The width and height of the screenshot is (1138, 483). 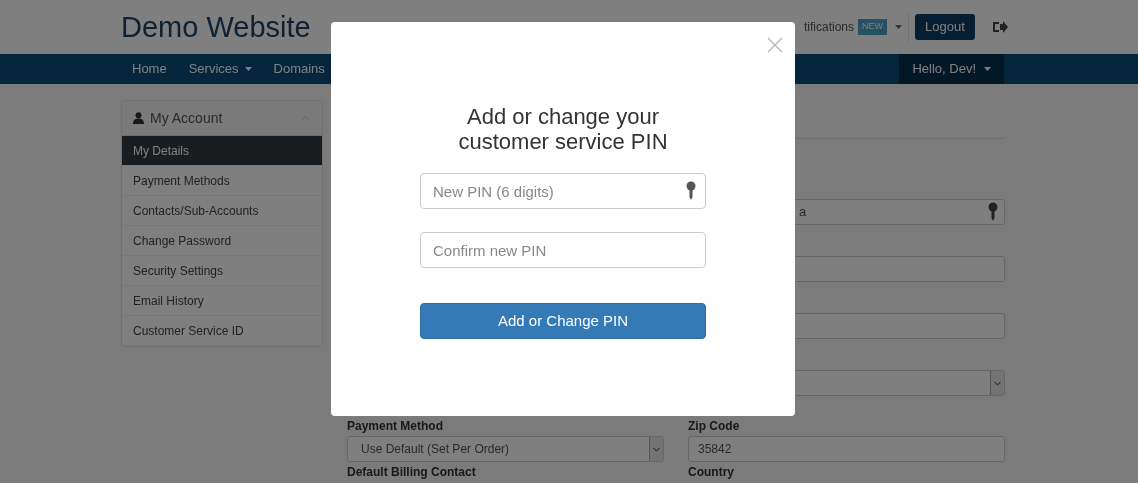 What do you see at coordinates (220, 69) in the screenshot?
I see `nav-link: Services` at bounding box center [220, 69].